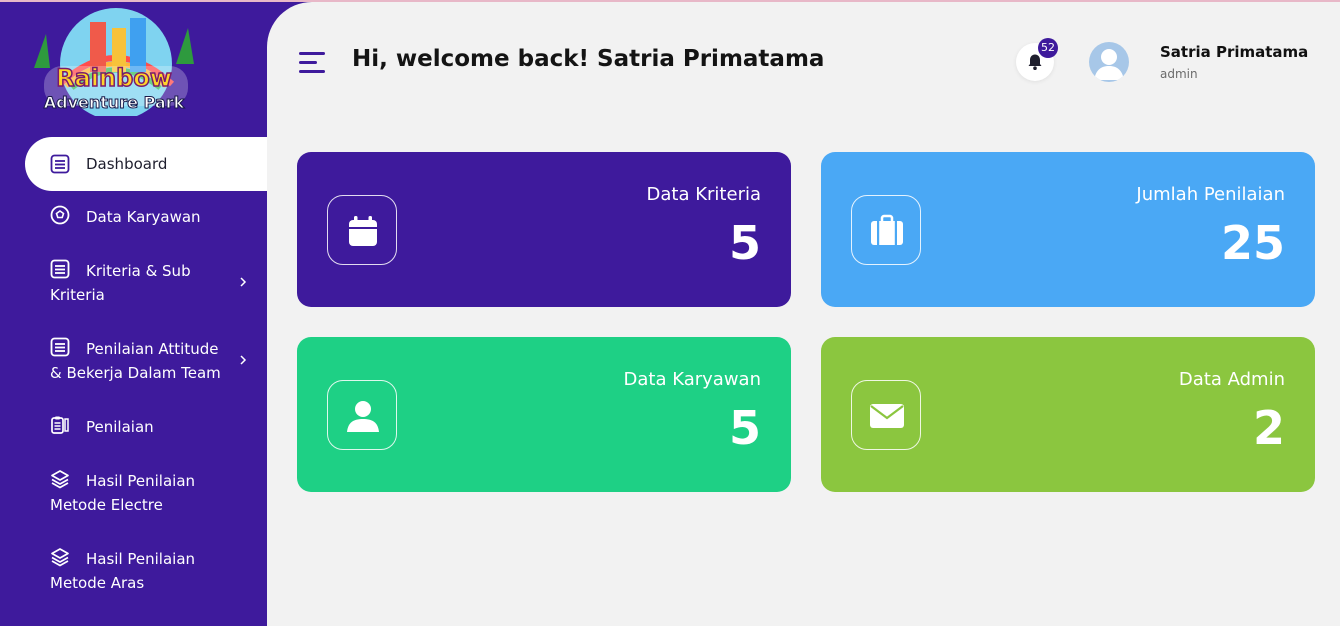 This screenshot has height=626, width=1340. Describe the element at coordinates (146, 493) in the screenshot. I see `sidebar-item-hasil-electre: Hasil Penilaian Metode Electre` at that location.